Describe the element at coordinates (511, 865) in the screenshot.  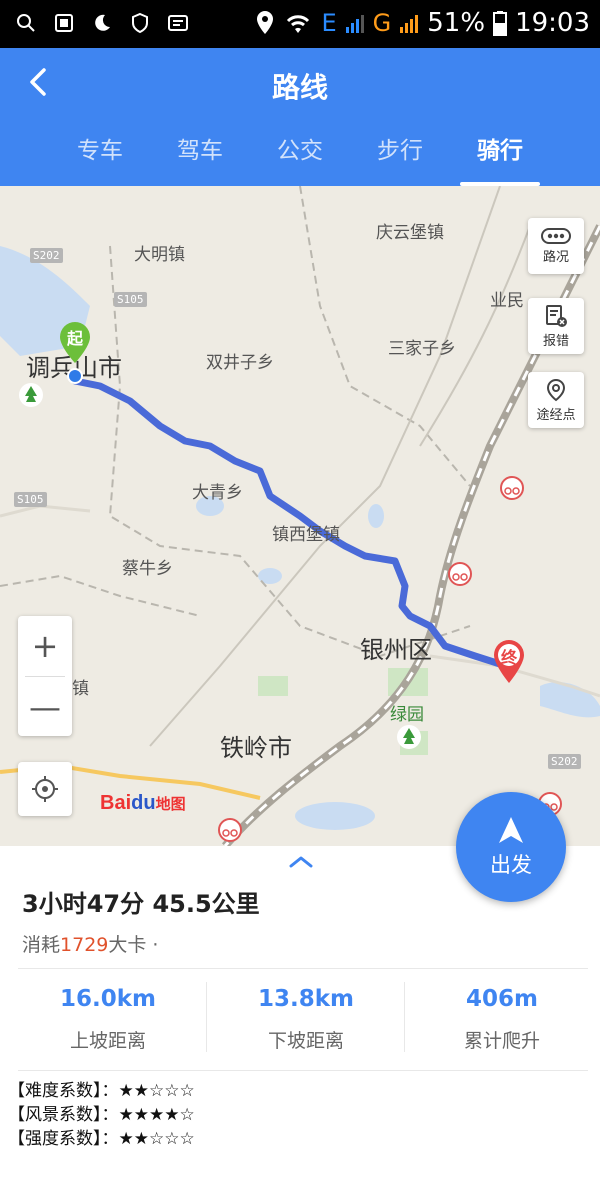
I see `go-label: 出发` at that location.